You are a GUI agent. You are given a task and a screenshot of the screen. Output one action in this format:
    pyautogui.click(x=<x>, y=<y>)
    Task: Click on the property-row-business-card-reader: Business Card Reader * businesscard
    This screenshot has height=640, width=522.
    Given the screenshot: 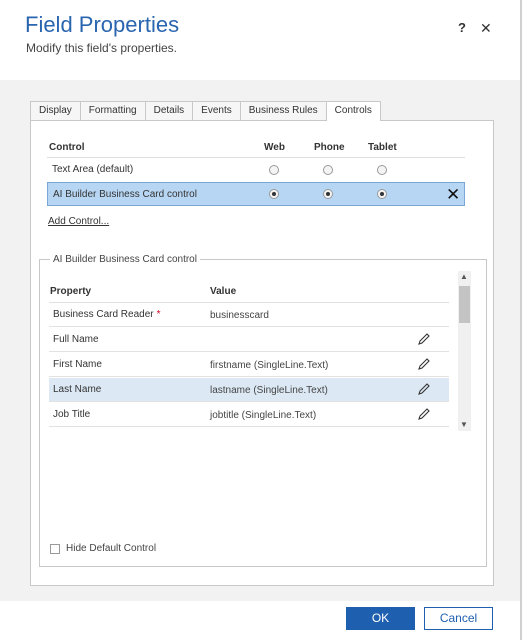 What is the action you would take?
    pyautogui.click(x=249, y=315)
    